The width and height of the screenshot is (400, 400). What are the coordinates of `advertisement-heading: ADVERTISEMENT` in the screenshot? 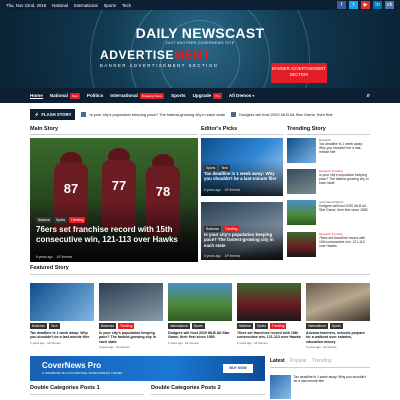 It's located at (155, 55).